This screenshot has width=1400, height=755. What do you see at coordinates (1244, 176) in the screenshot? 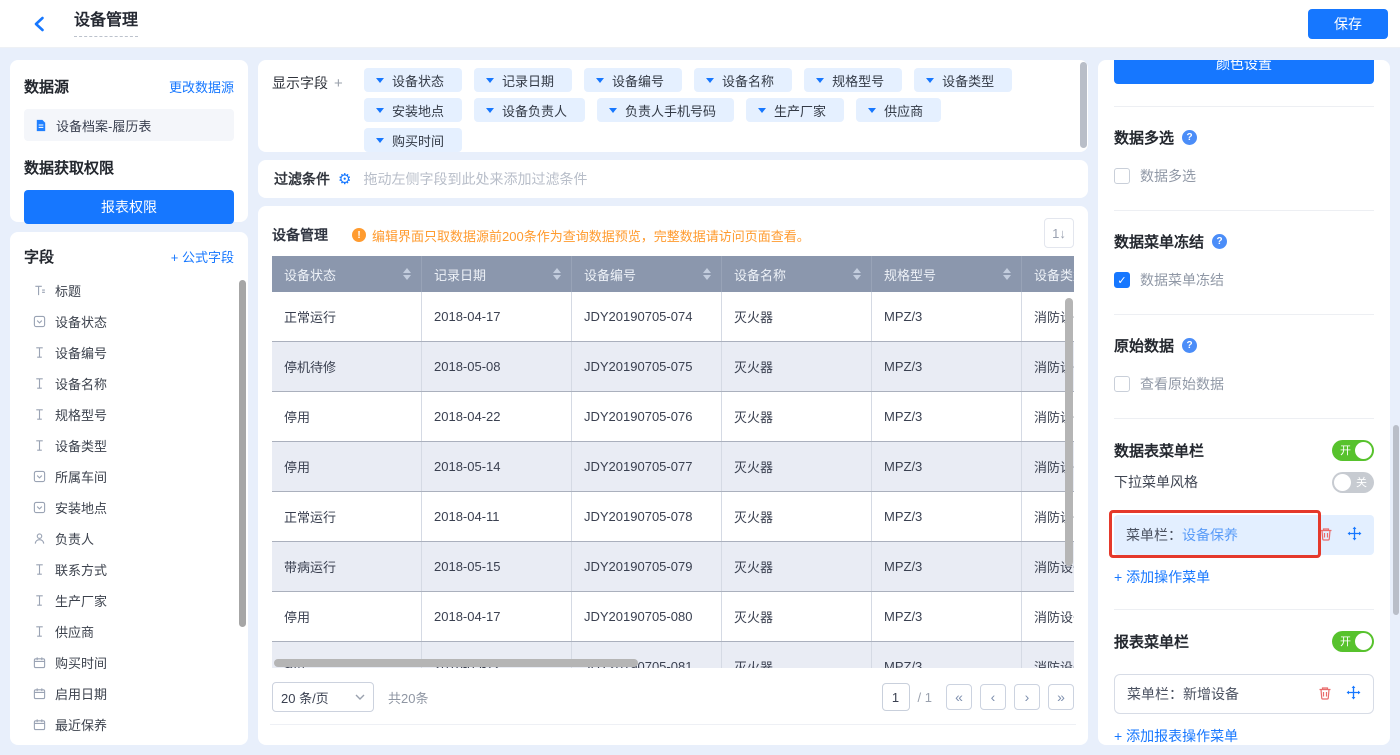
I see `multi-select-checkbox: 数据多选` at bounding box center [1244, 176].